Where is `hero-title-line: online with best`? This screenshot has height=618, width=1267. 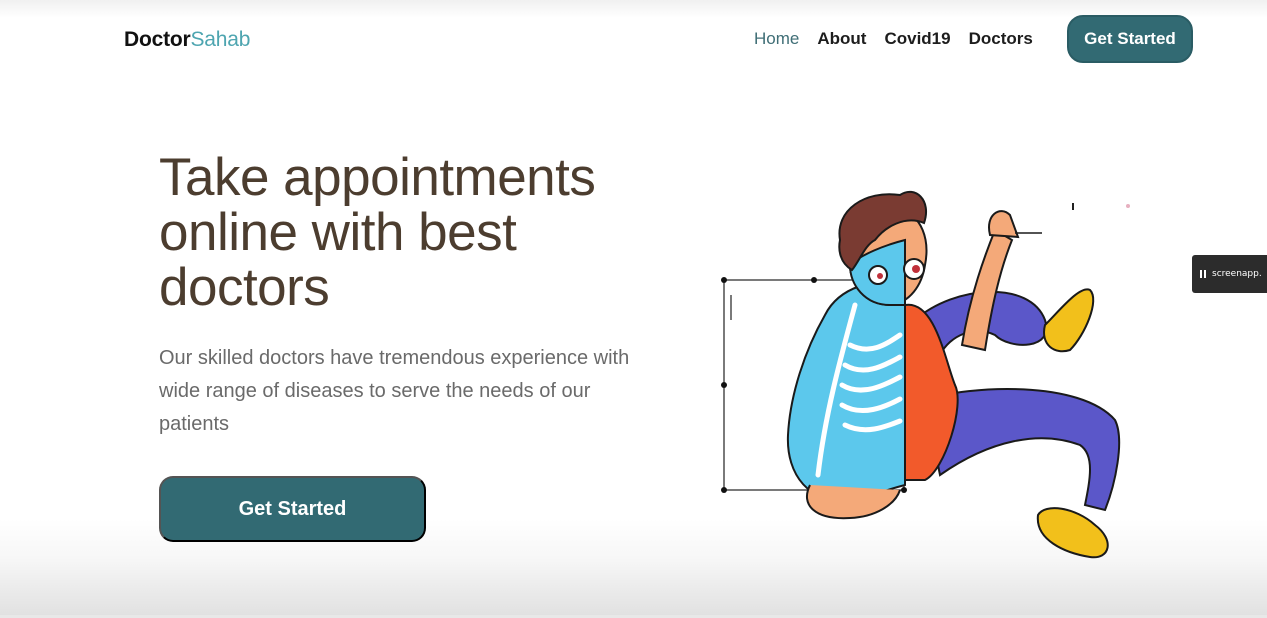 hero-title-line: online with best is located at coordinates (338, 232).